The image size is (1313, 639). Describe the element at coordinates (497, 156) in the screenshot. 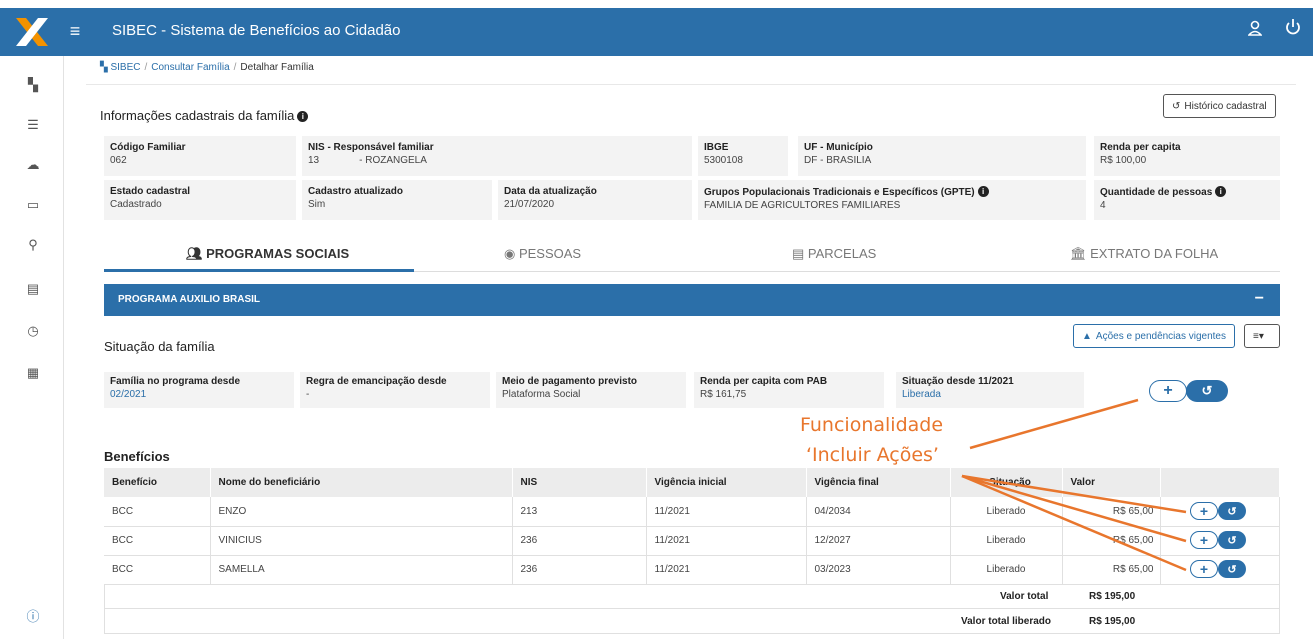

I see `field-nis-responsavel: NIS - Responsável familiar 13- ROZANGELA` at that location.